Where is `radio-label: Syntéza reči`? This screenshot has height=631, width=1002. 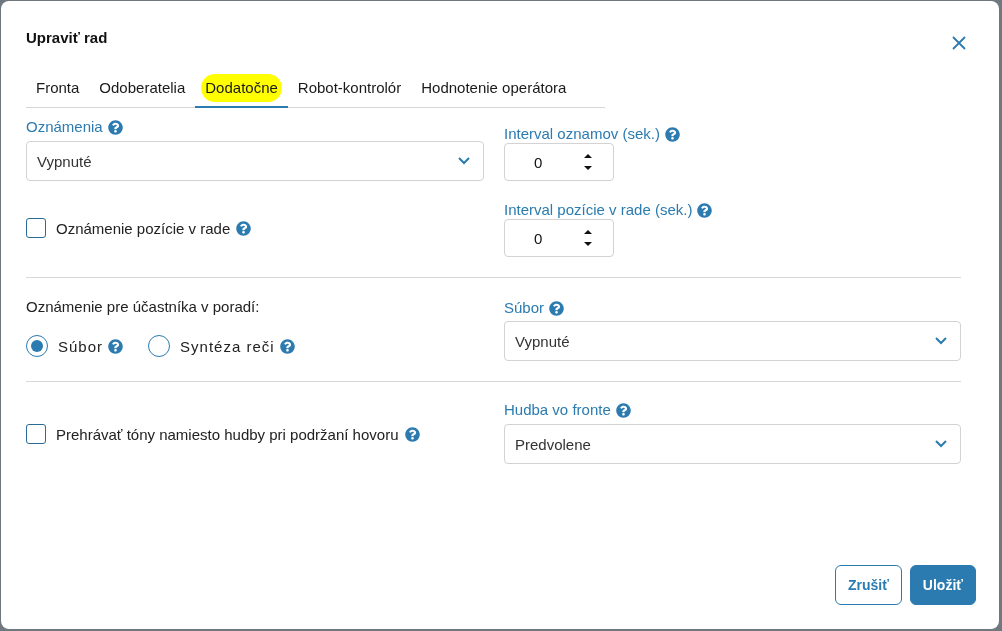
radio-label: Syntéza reči is located at coordinates (227, 346).